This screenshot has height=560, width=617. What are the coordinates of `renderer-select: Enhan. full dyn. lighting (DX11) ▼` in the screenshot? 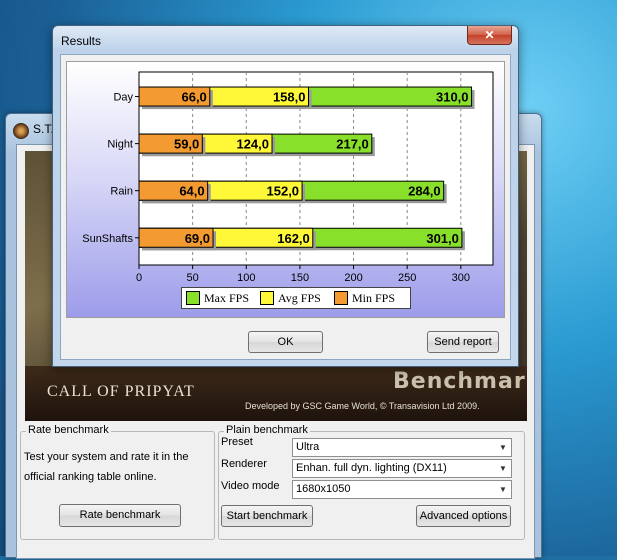 It's located at (402, 468).